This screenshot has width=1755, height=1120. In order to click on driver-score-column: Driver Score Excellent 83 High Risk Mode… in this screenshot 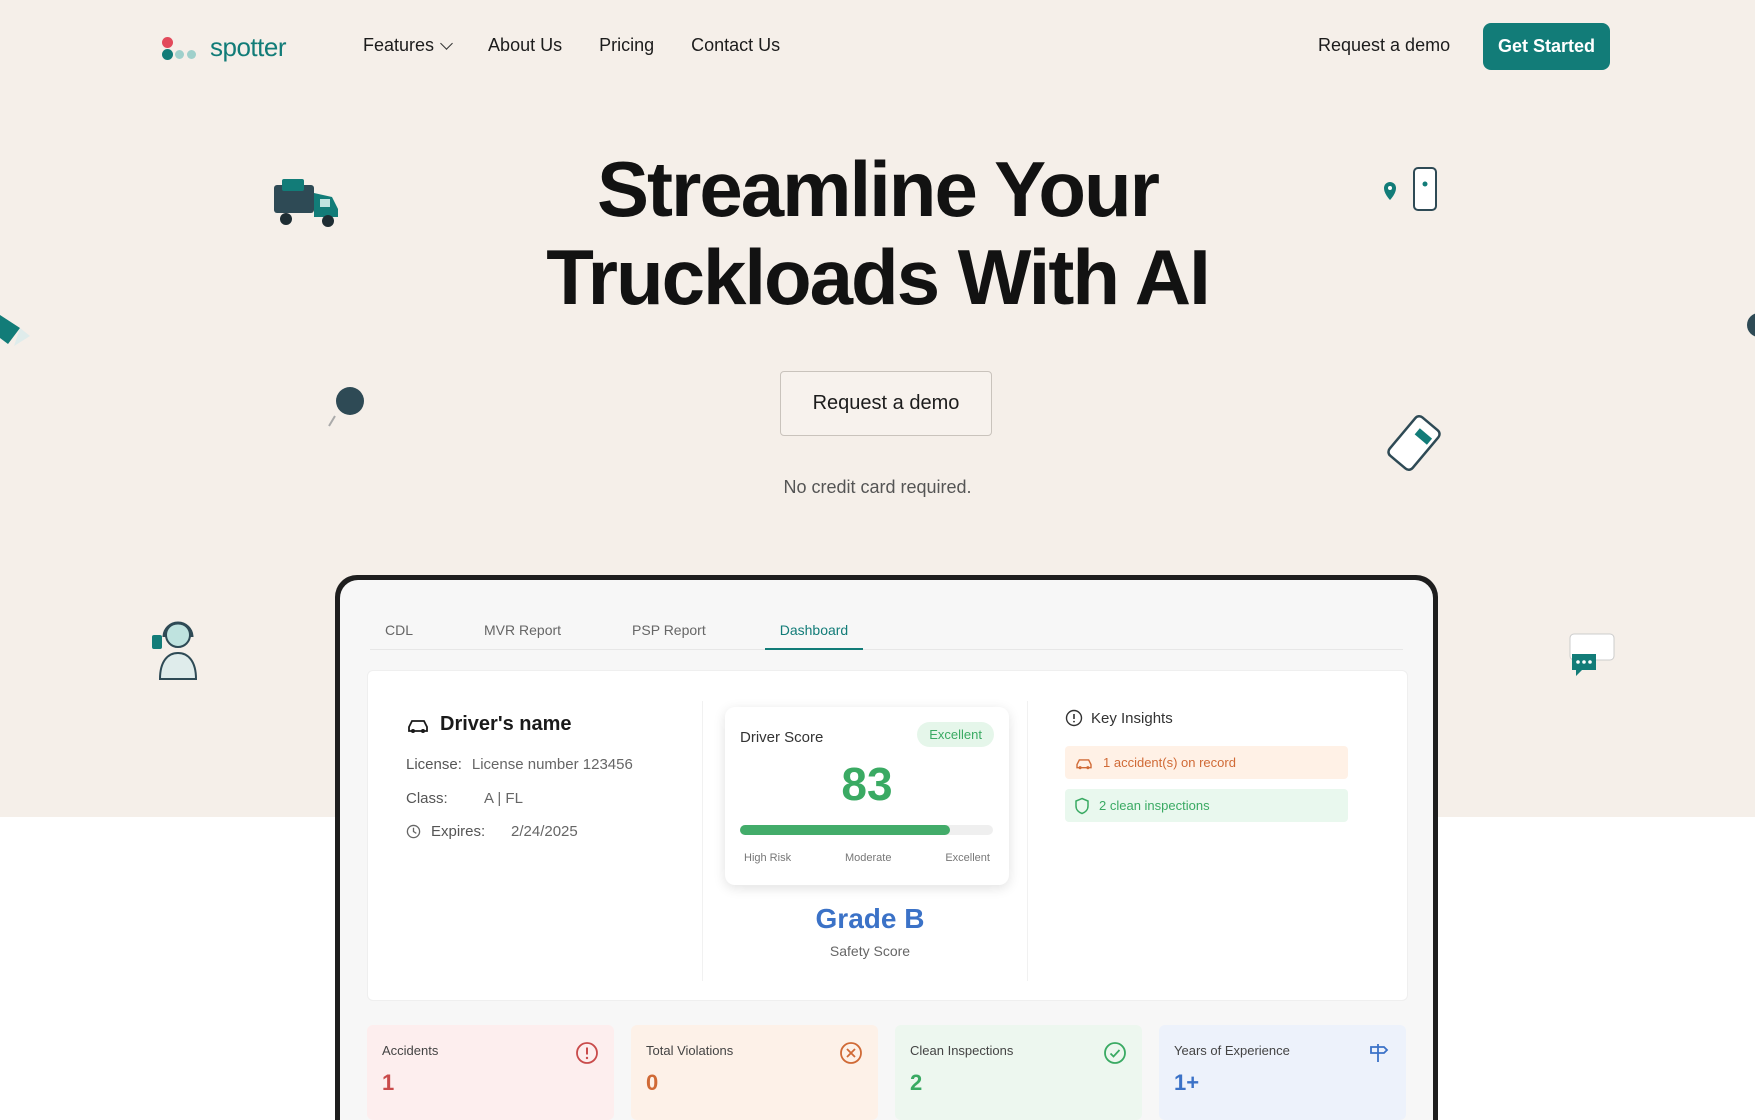, I will do `click(870, 841)`.